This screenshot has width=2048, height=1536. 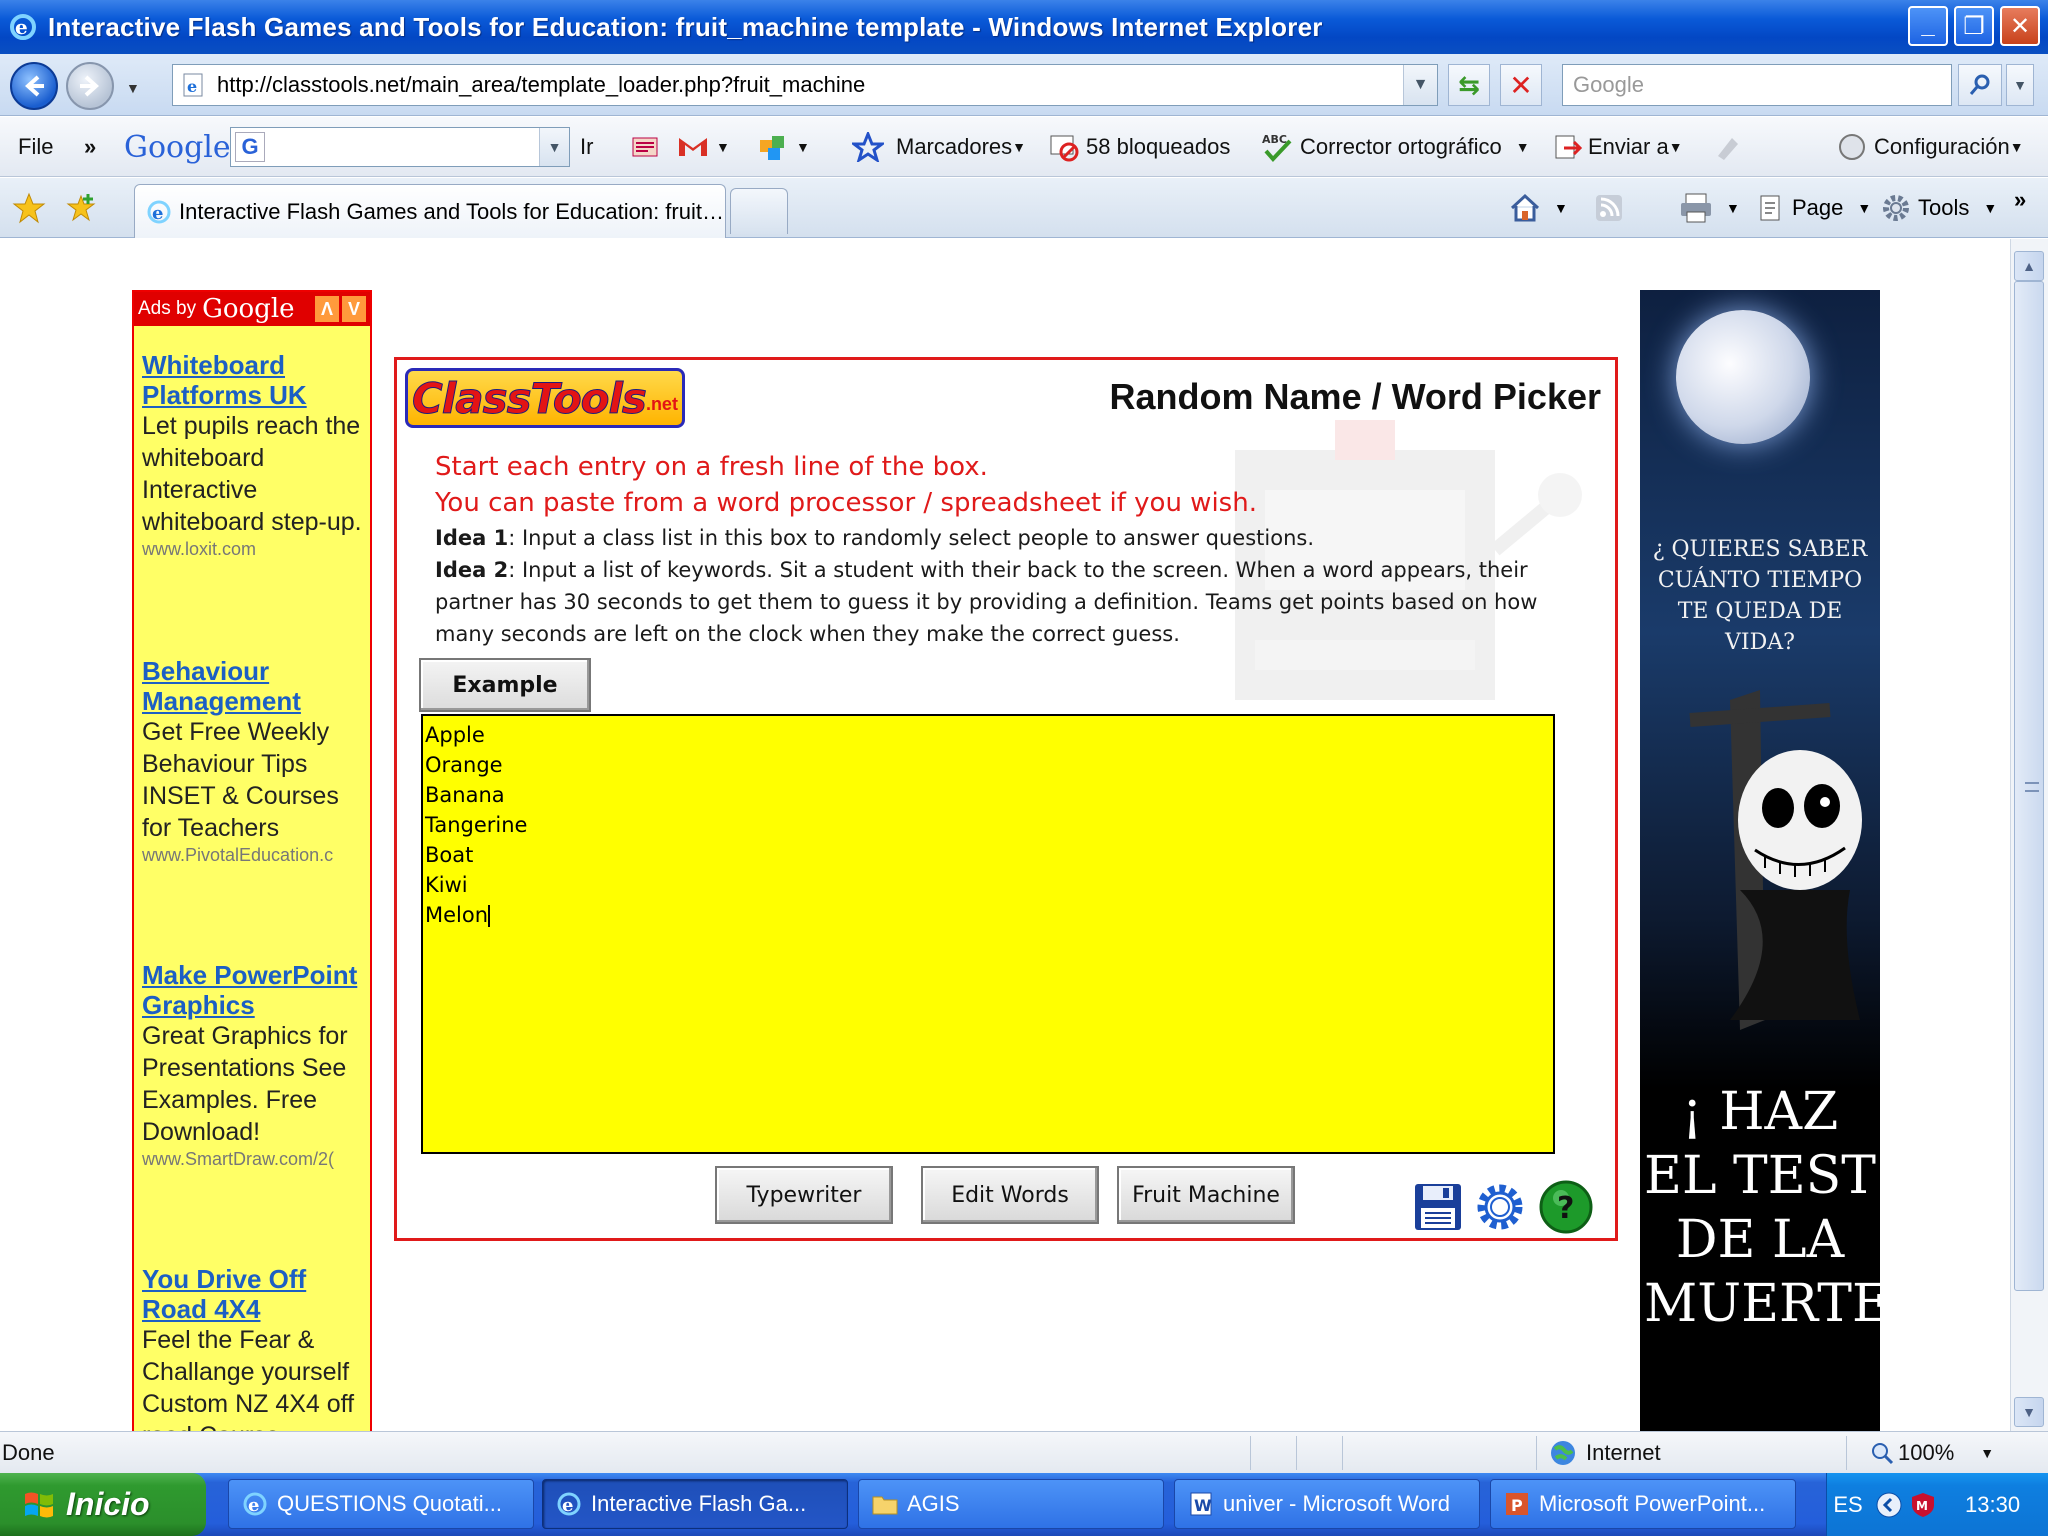 I want to click on send-to-menu: Enviar a ▼, so click(x=1617, y=147).